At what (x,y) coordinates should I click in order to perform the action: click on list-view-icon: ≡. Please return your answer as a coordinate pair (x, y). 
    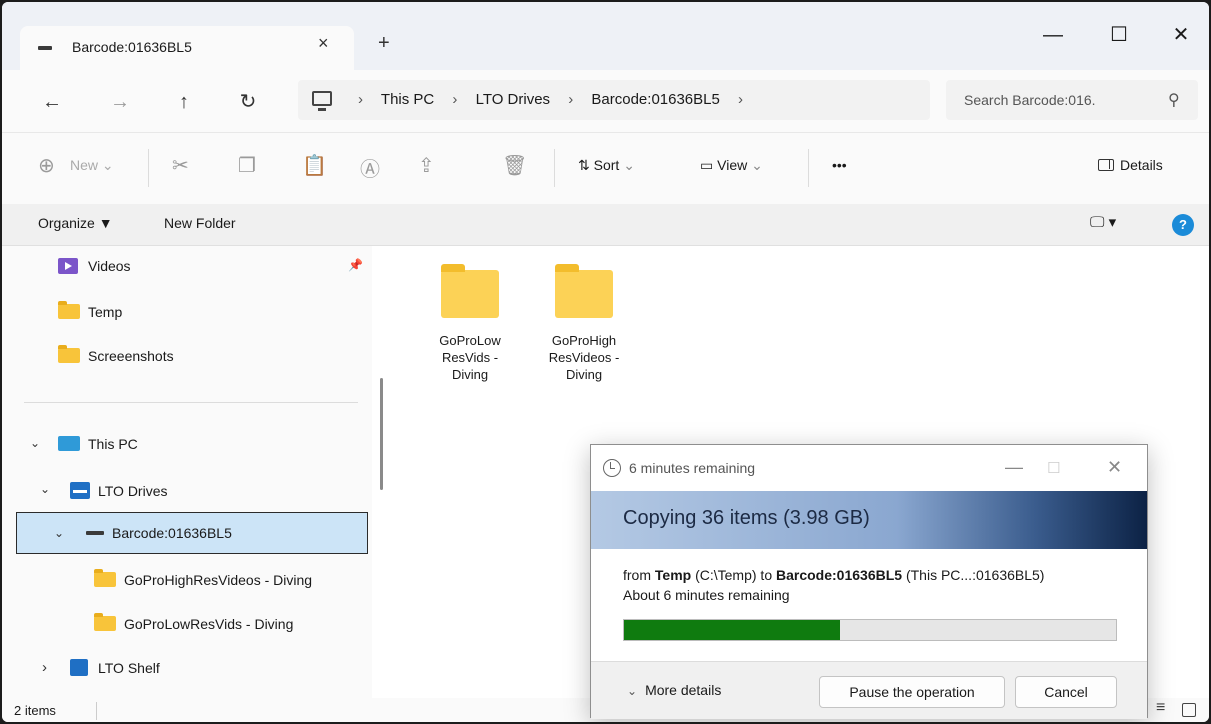
    Looking at the image, I should click on (1160, 708).